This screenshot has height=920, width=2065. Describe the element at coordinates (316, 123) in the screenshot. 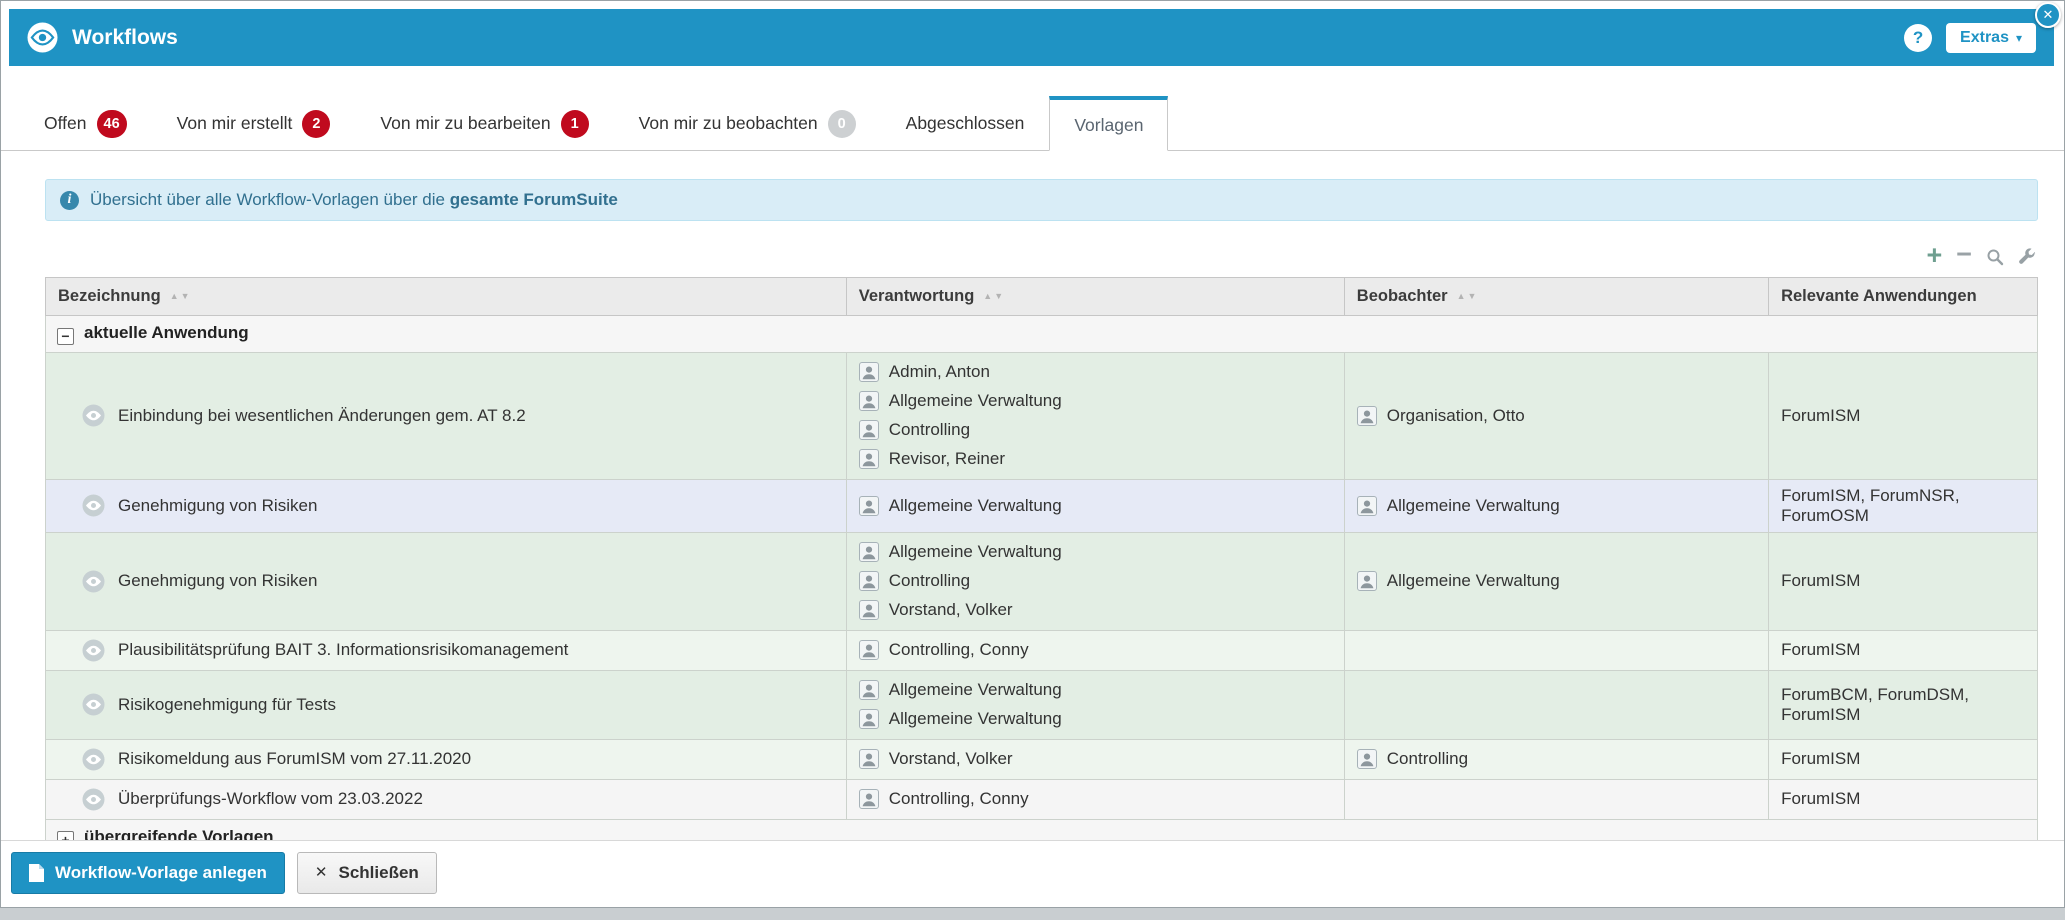

I see `tab-badge: 2` at that location.